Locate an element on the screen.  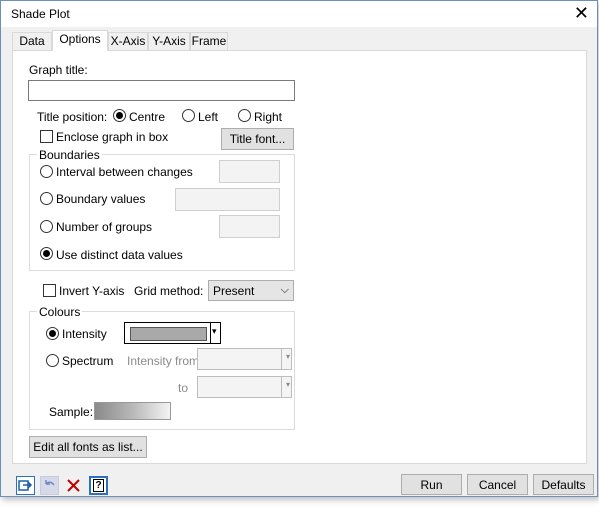
tab-x-axis: X-Axis is located at coordinates (128, 41).